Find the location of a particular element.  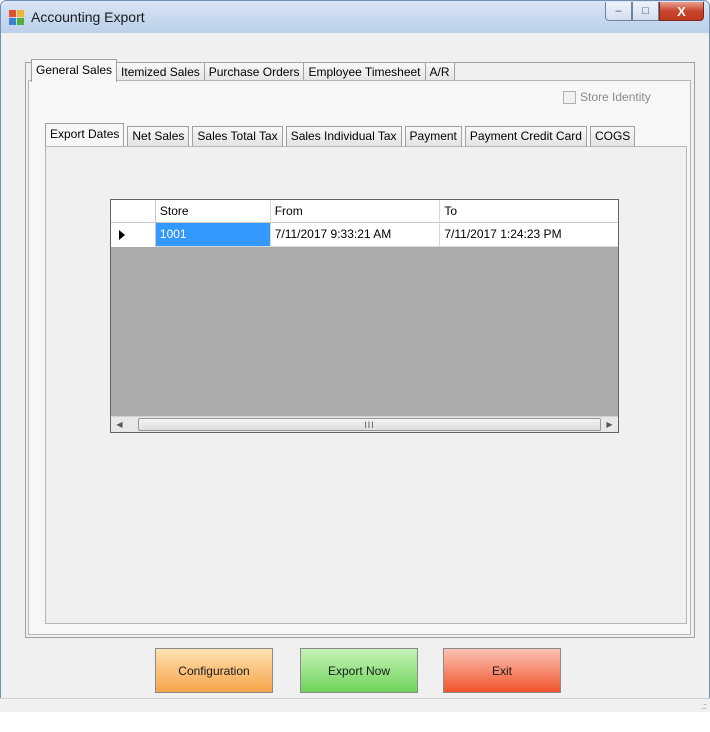

close-button: X is located at coordinates (681, 11).